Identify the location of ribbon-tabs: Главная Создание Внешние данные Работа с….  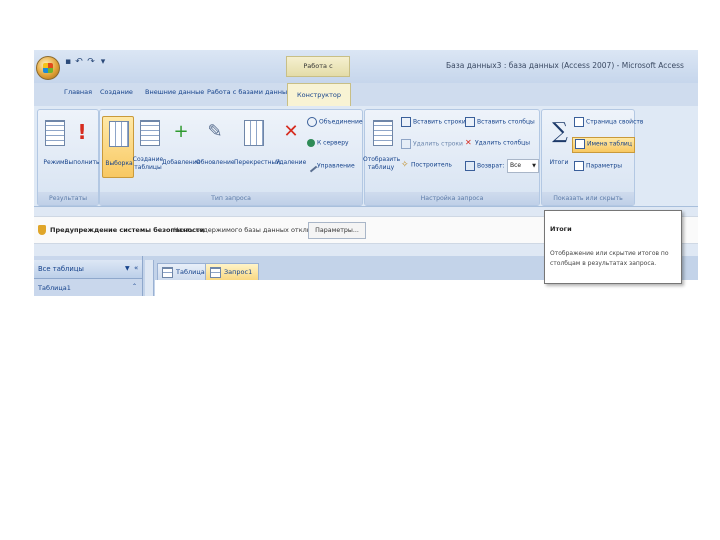
(366, 95).